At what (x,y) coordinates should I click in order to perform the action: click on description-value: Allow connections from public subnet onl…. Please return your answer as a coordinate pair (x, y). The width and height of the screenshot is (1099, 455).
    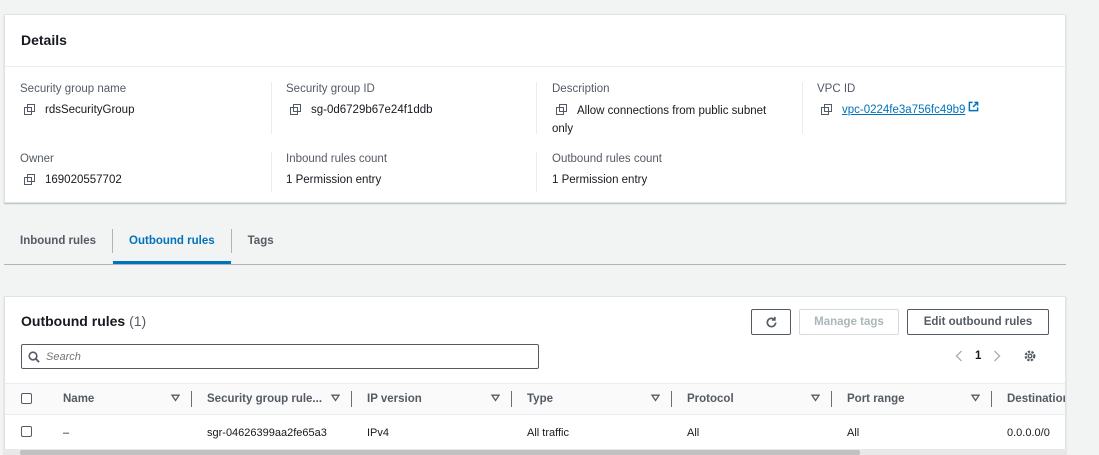
    Looking at the image, I should click on (659, 120).